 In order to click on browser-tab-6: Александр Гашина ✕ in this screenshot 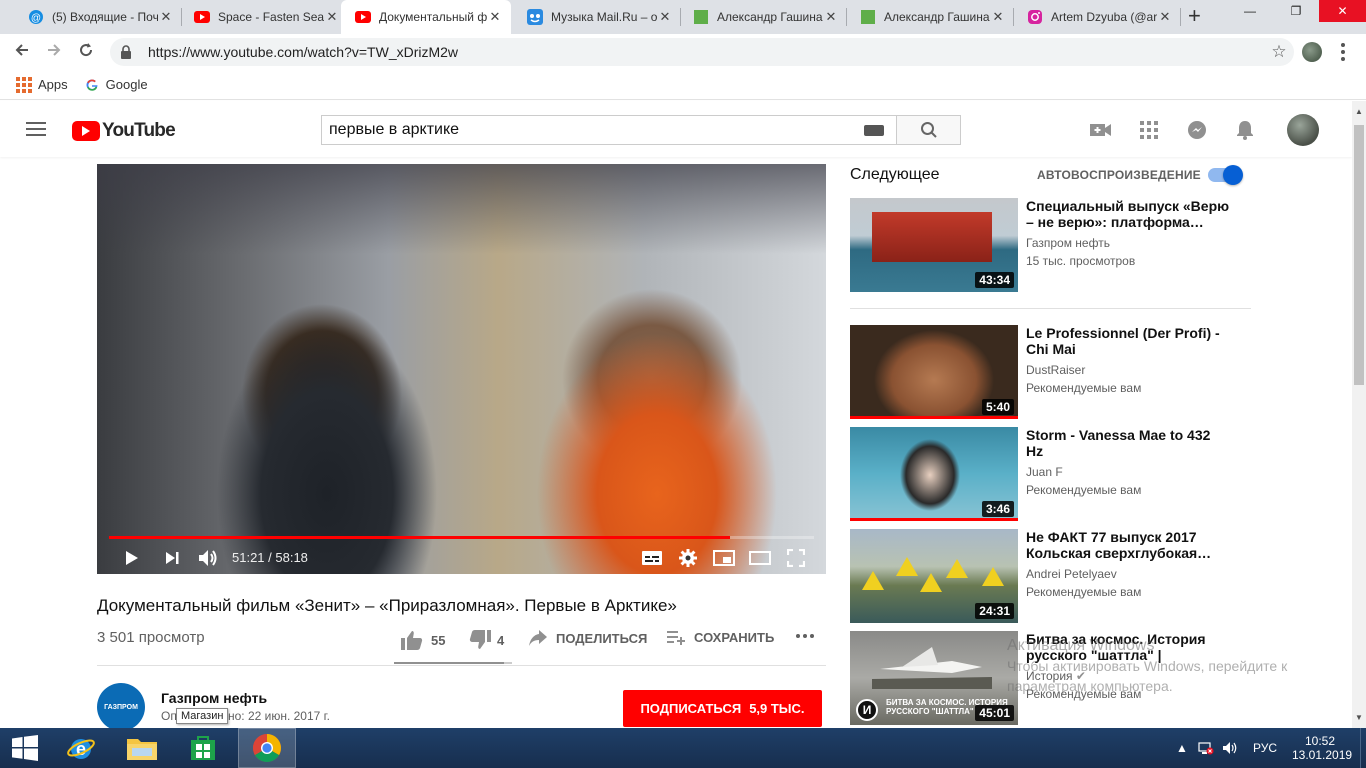, I will do `click(930, 17)`.